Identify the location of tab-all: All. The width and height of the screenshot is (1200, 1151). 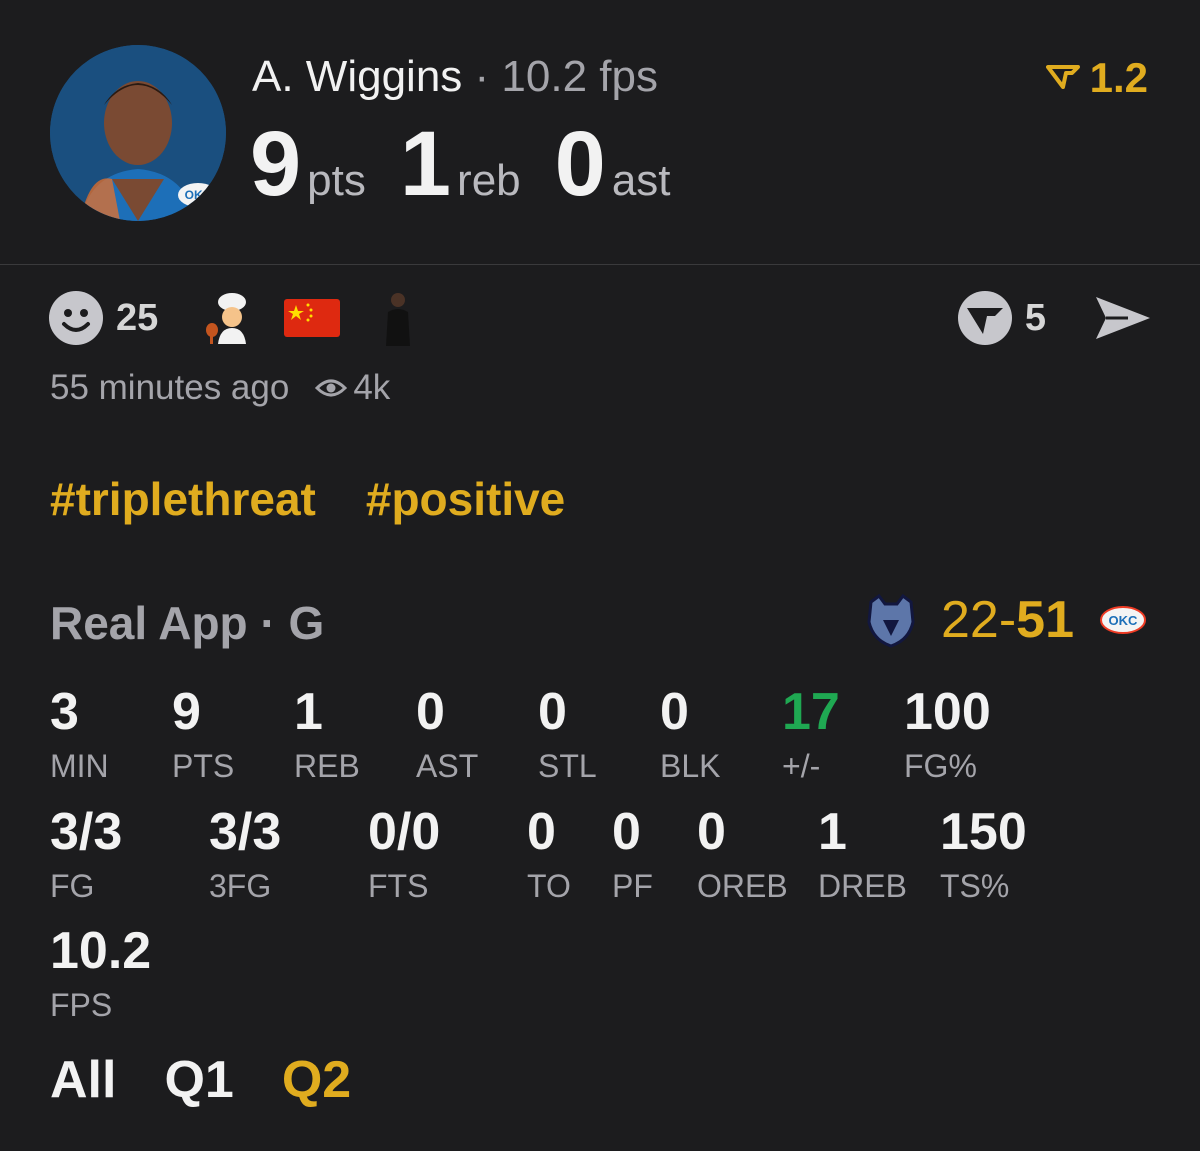
(83, 1080).